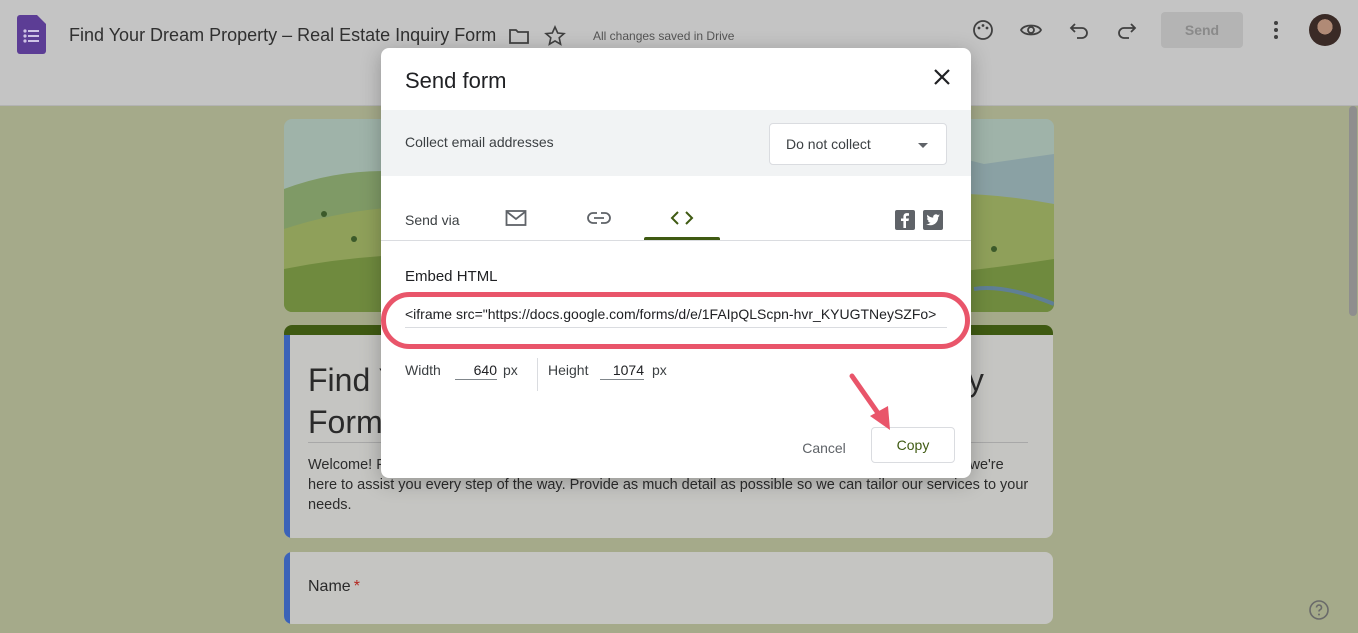 This screenshot has height=633, width=1358. I want to click on collect-email-row: Collect email addresses Do not collect, so click(676, 143).